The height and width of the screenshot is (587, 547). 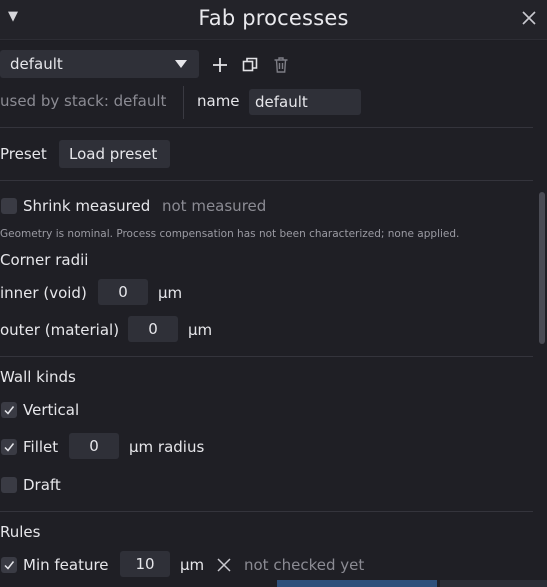 I want to click on delete-process-button, so click(x=281, y=65).